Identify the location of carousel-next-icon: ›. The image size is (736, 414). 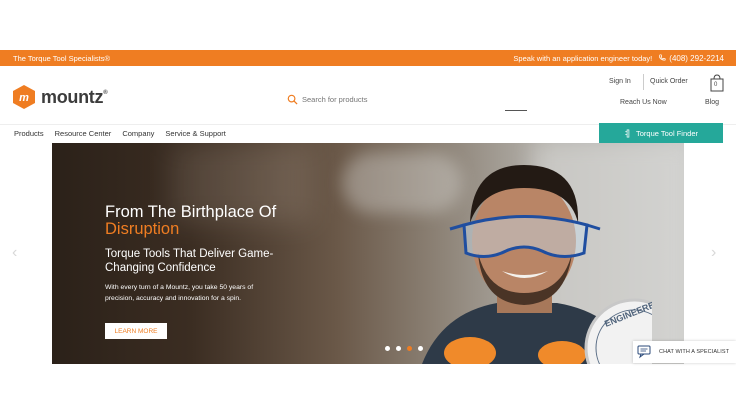
(713, 253).